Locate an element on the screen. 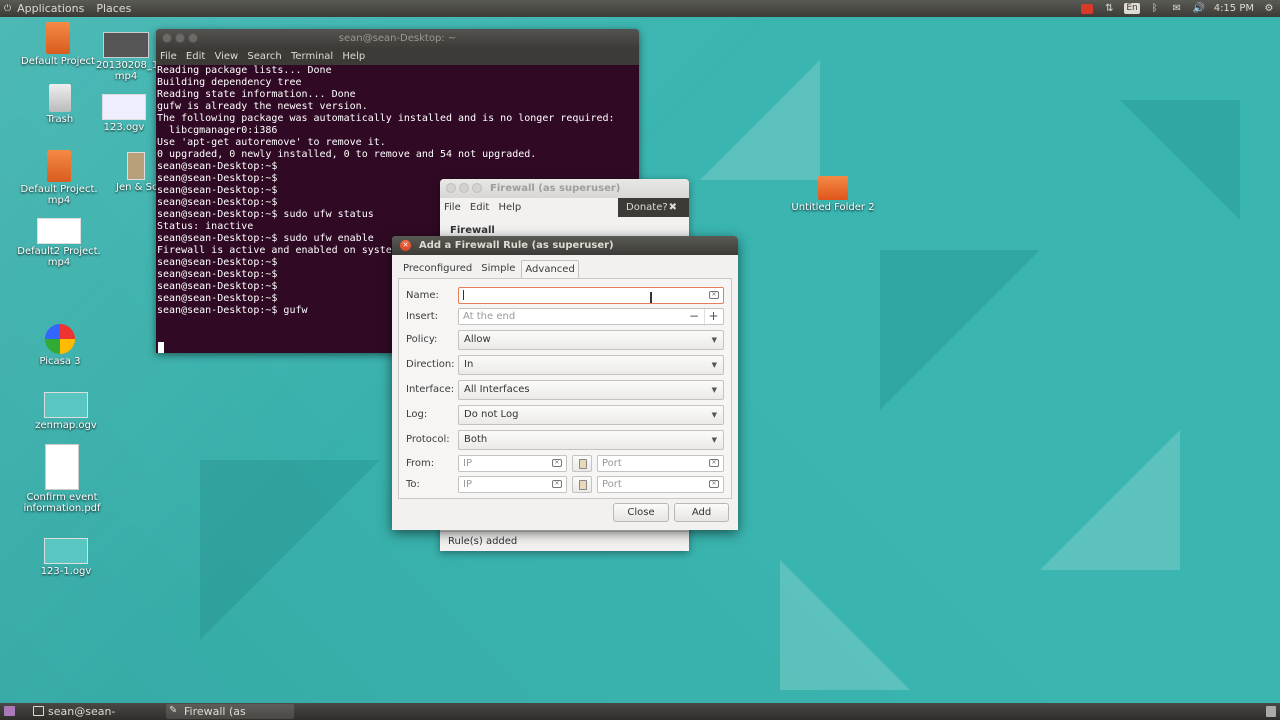  firewall-icon: ✎ is located at coordinates (173, 710).